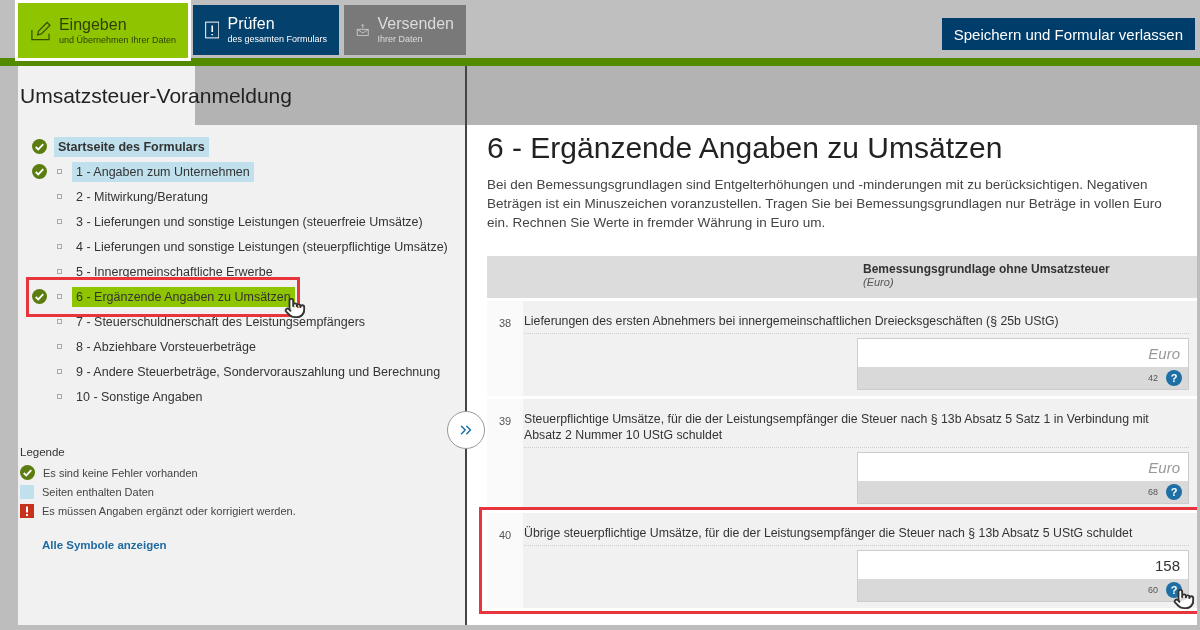  What do you see at coordinates (505, 535) in the screenshot?
I see `line-number: 40` at bounding box center [505, 535].